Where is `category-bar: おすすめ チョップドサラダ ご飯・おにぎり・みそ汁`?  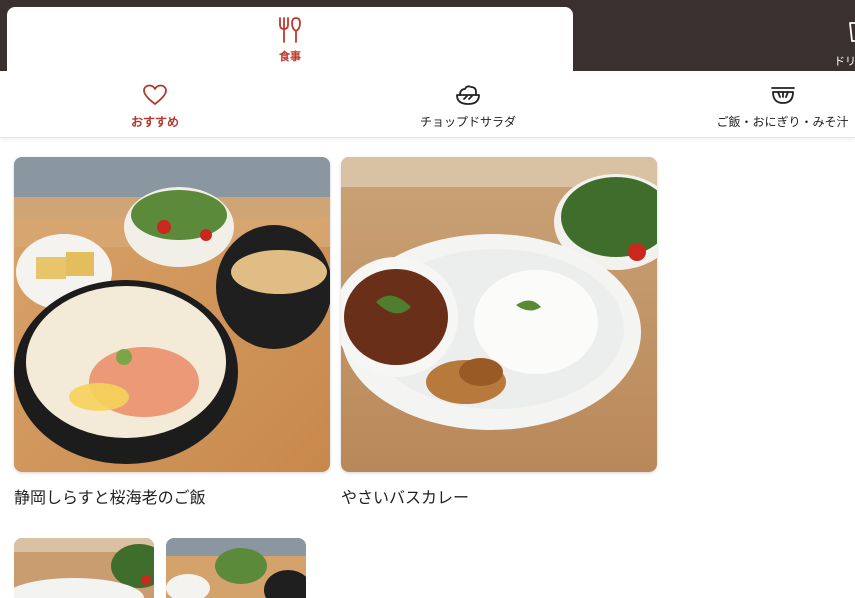
category-bar: おすすめ チョップドサラダ ご飯・おにぎり・みそ汁 is located at coordinates (427, 104).